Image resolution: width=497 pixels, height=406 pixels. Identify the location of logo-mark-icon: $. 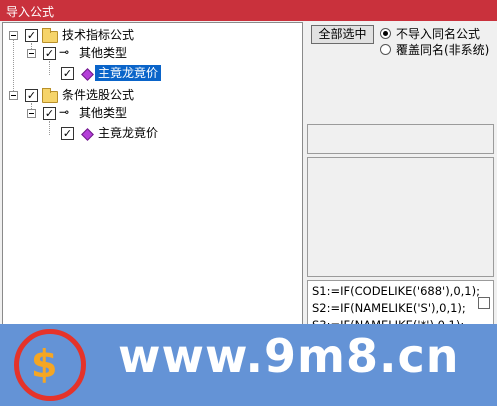
(44, 364).